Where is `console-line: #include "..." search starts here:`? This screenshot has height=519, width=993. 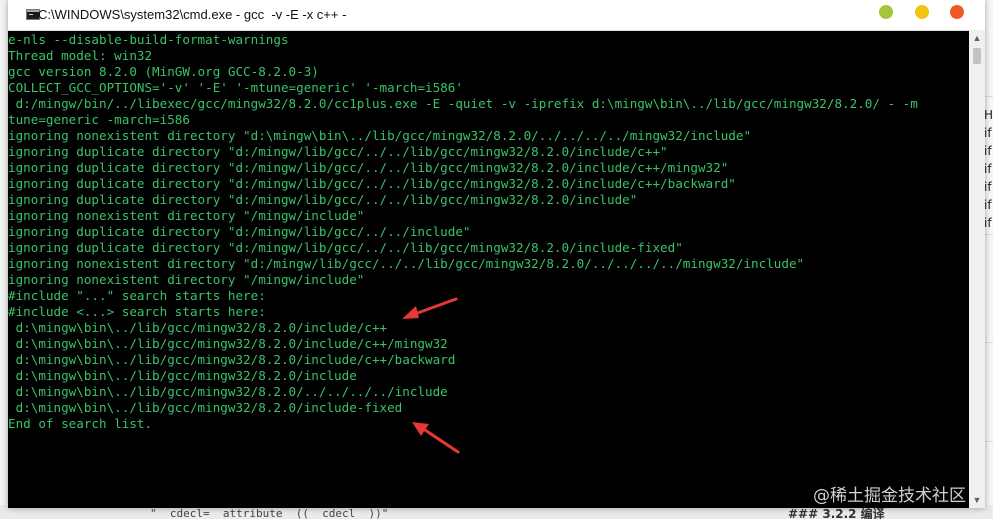
console-line: #include "..." search starts here: is located at coordinates (137, 295).